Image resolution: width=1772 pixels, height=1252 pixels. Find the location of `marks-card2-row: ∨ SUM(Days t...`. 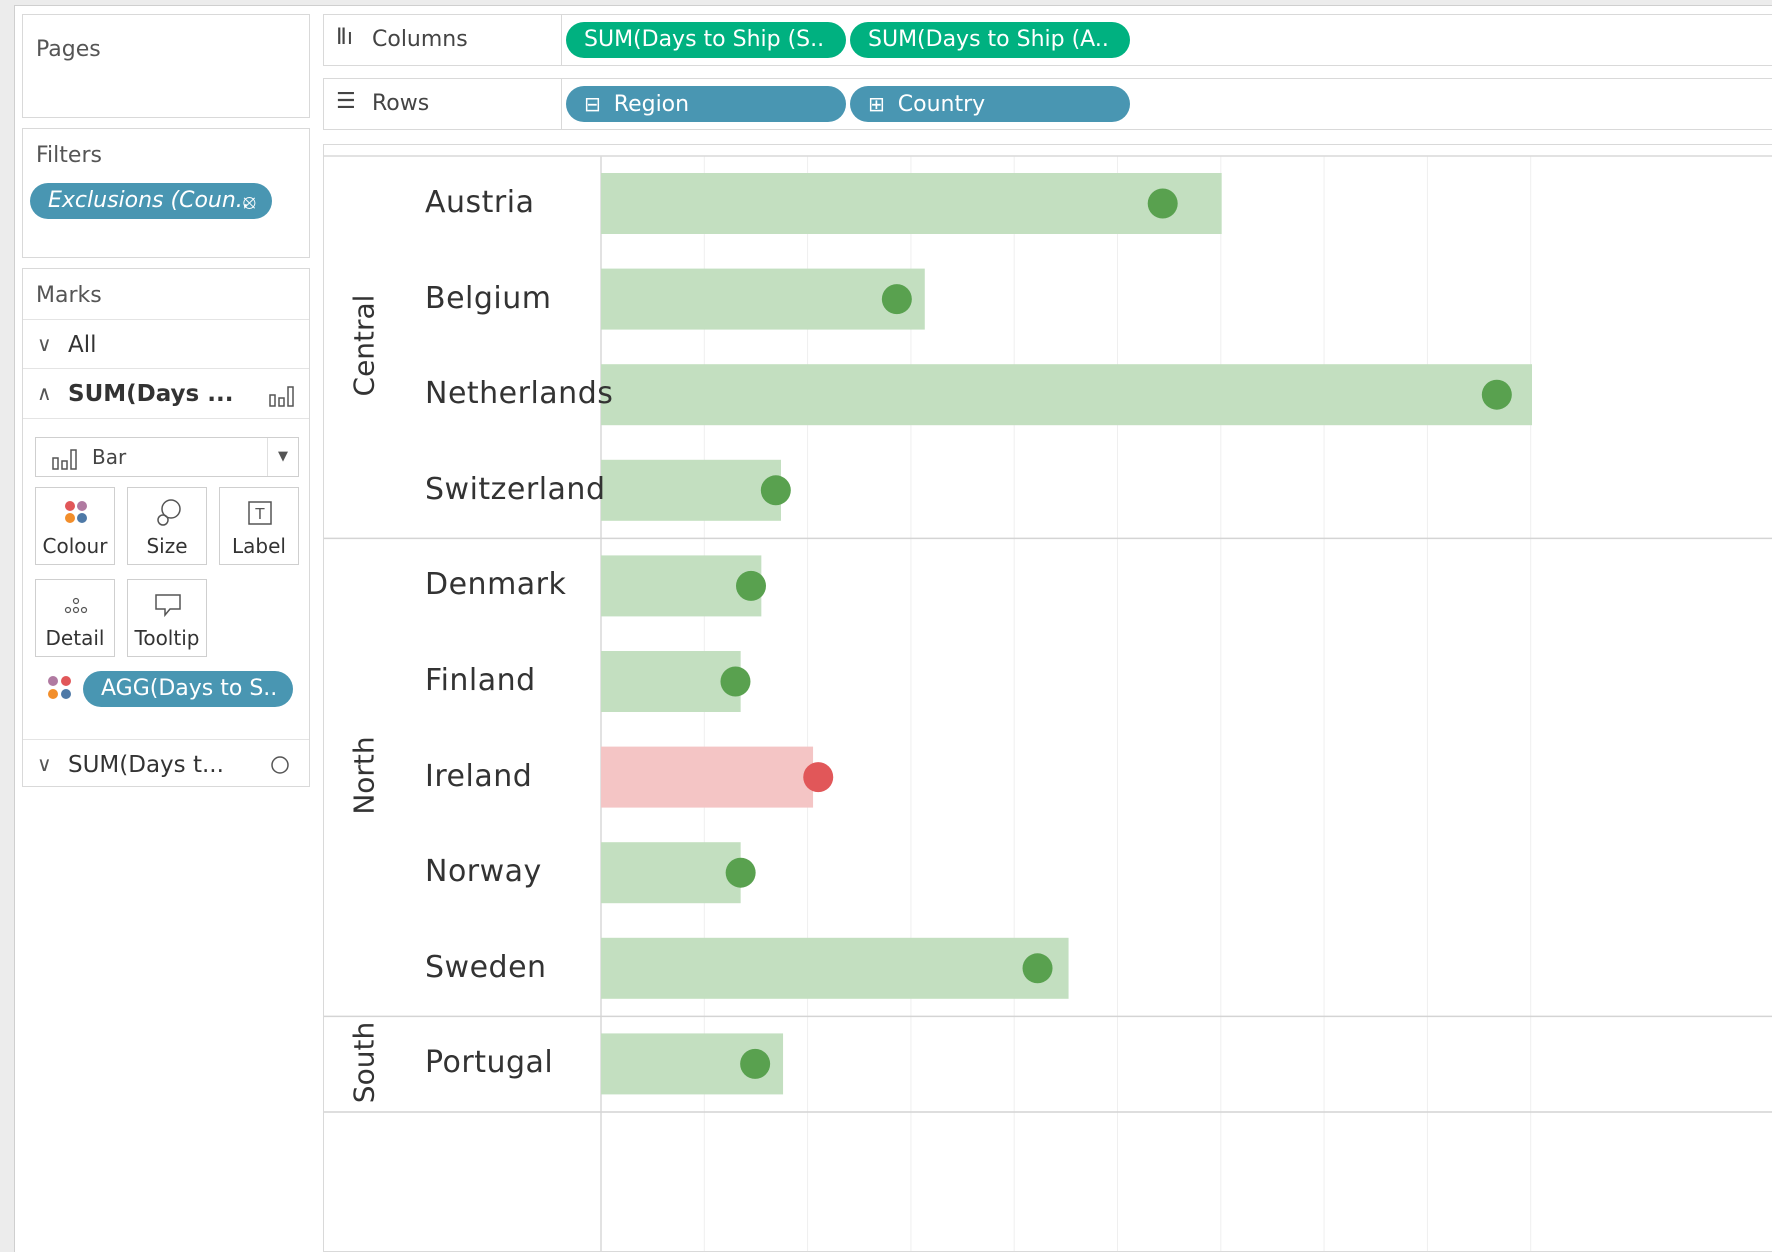

marks-card2-row: ∨ SUM(Days t... is located at coordinates (166, 764).